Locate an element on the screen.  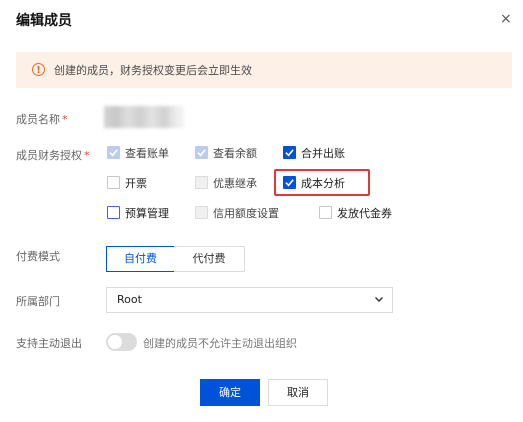
checkbox-merge-billing is located at coordinates (289, 152).